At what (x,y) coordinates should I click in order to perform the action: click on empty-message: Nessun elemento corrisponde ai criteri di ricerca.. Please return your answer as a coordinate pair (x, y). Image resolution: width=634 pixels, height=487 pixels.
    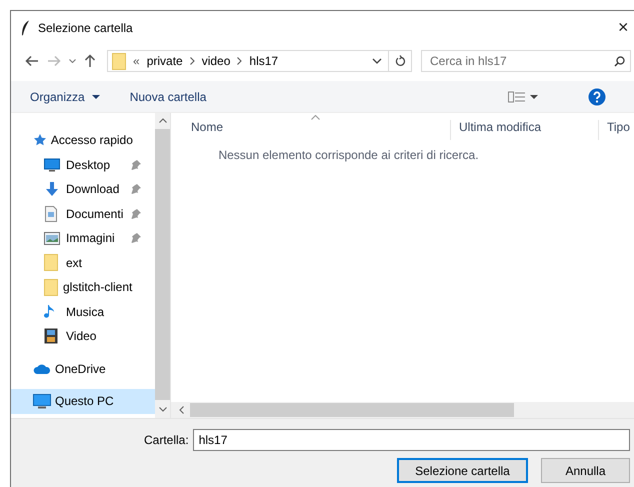
    Looking at the image, I should click on (348, 155).